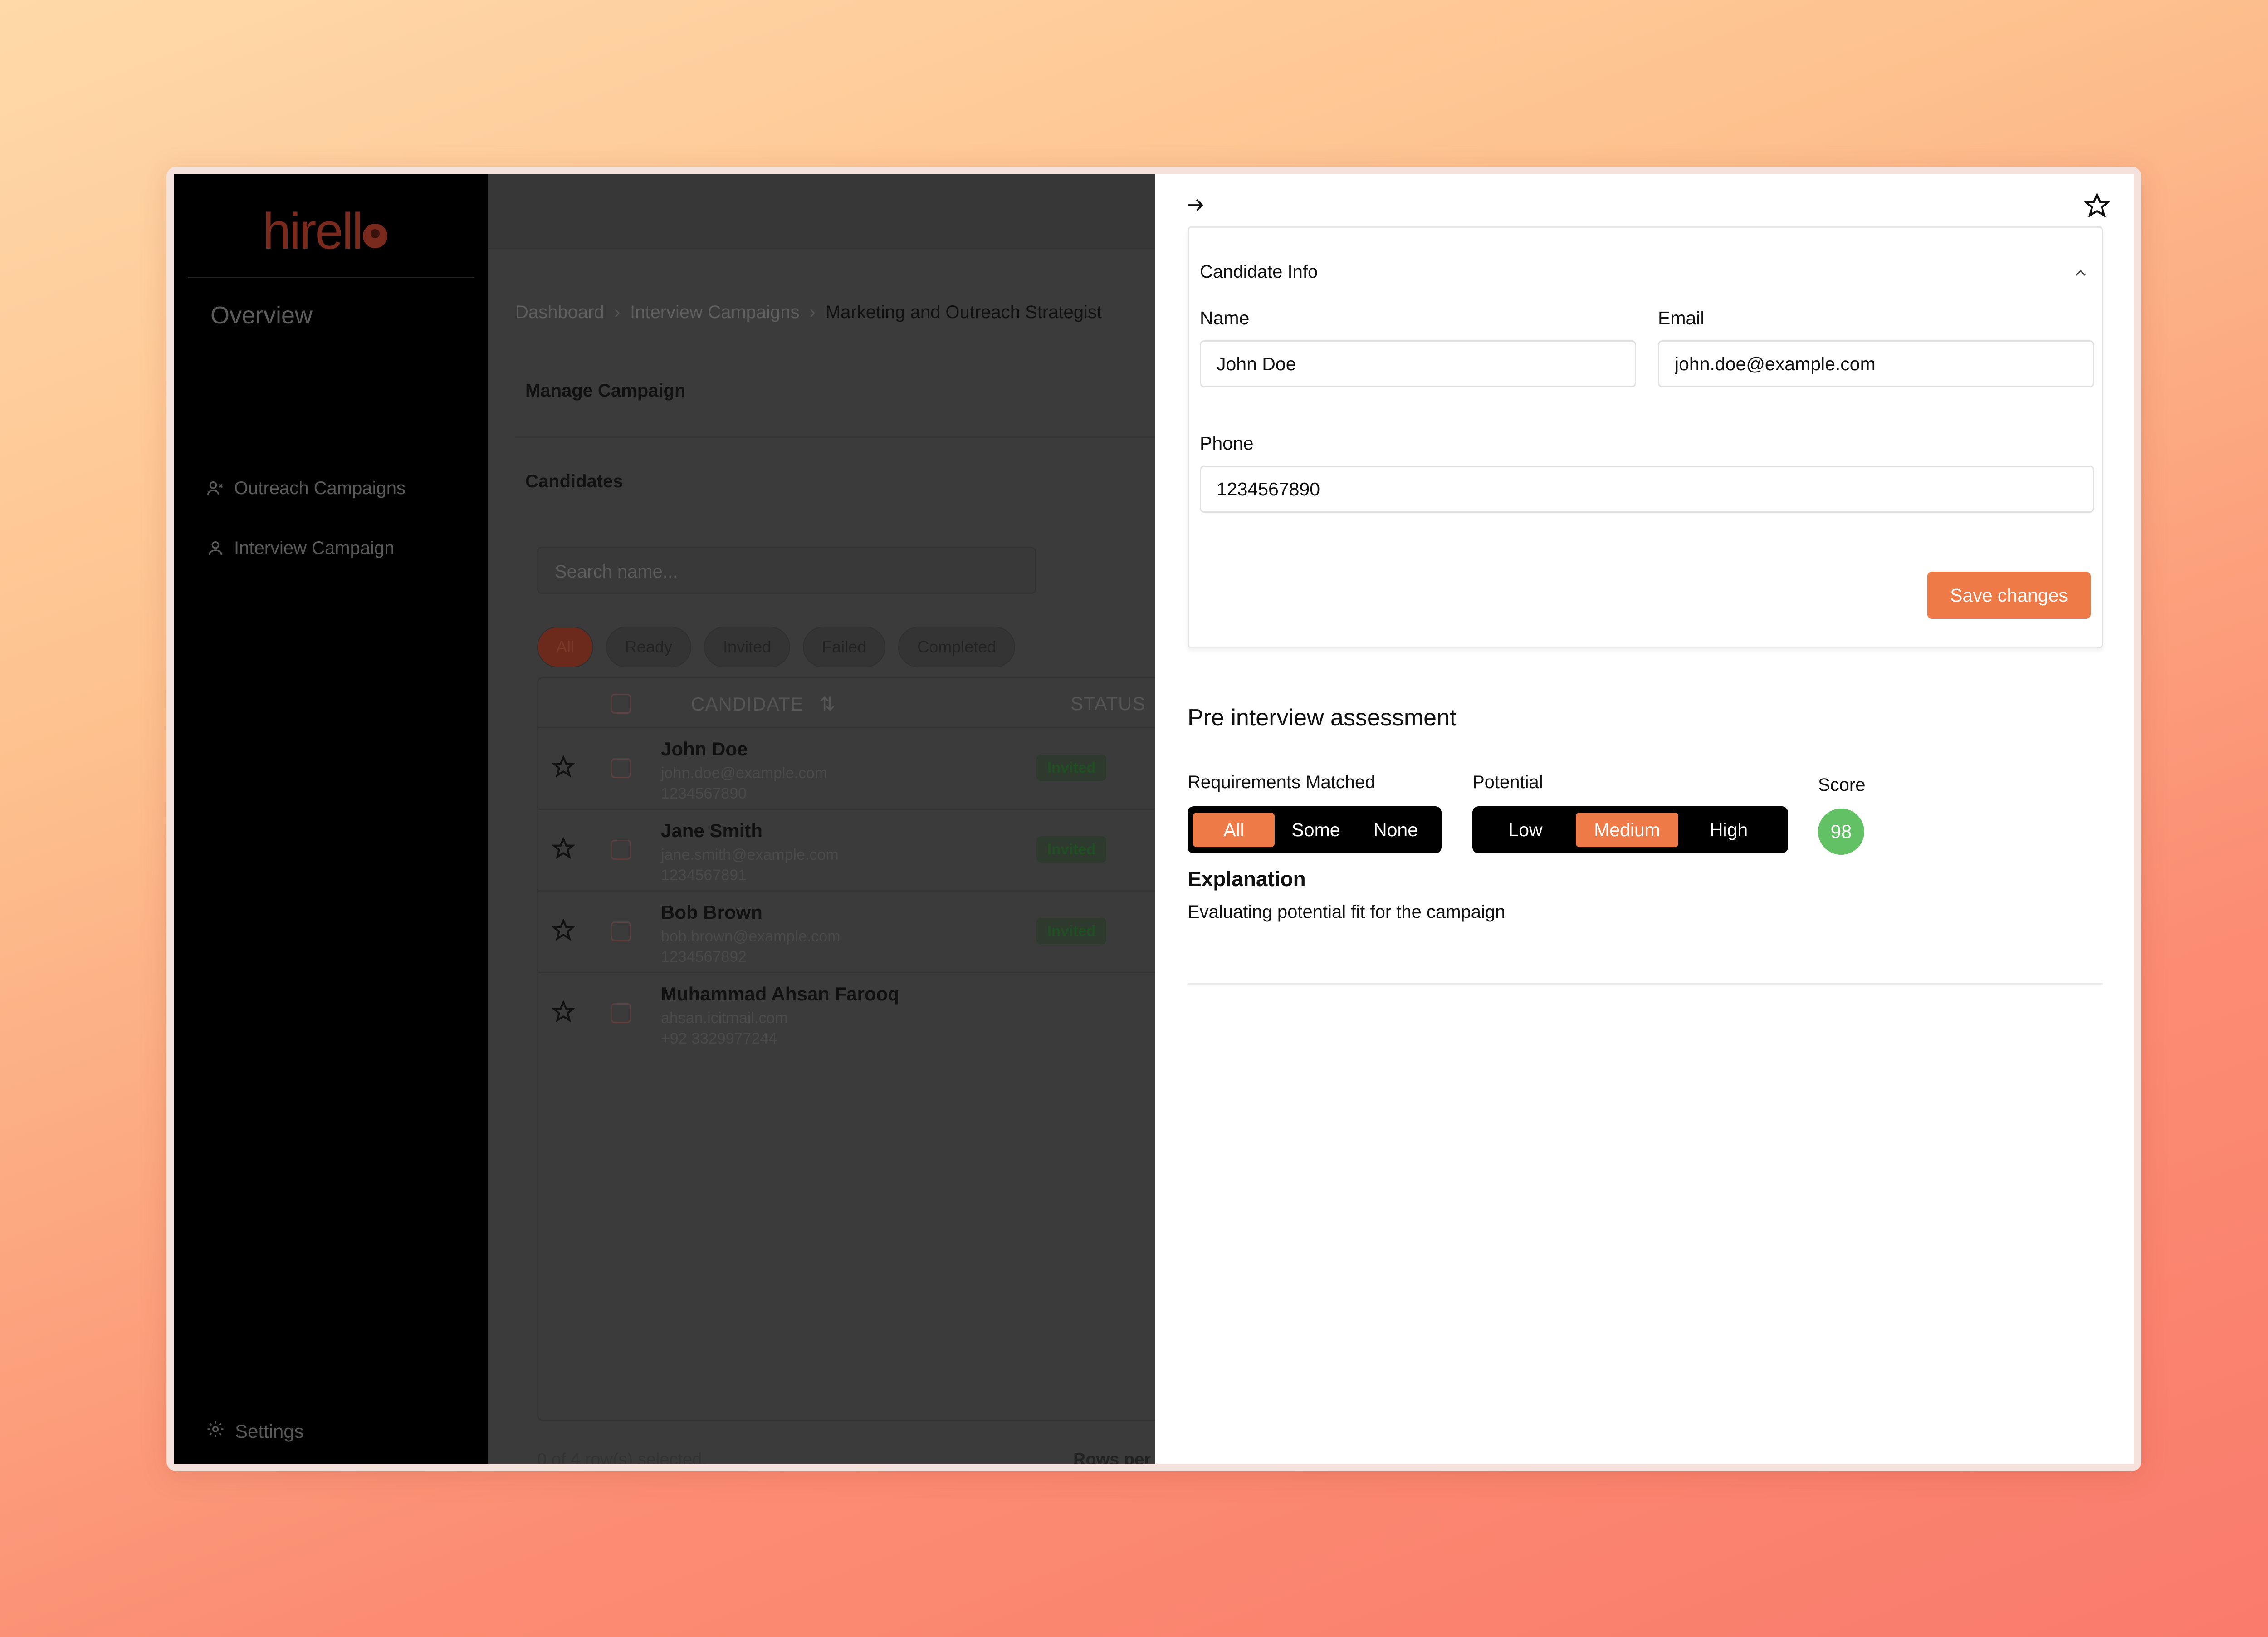 This screenshot has height=1637, width=2268. What do you see at coordinates (1225, 318) in the screenshot?
I see `name-label: Name` at bounding box center [1225, 318].